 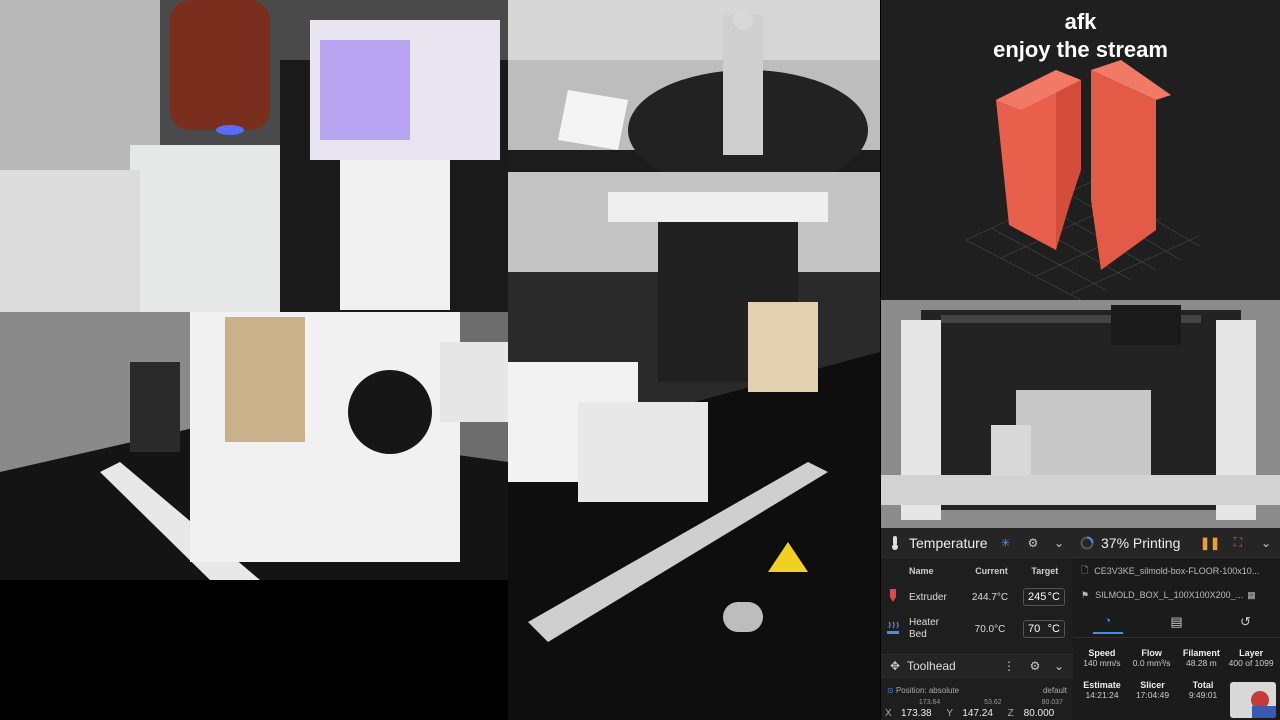 I want to click on stat-slicer-value: 17:04:49, so click(x=1152, y=695).